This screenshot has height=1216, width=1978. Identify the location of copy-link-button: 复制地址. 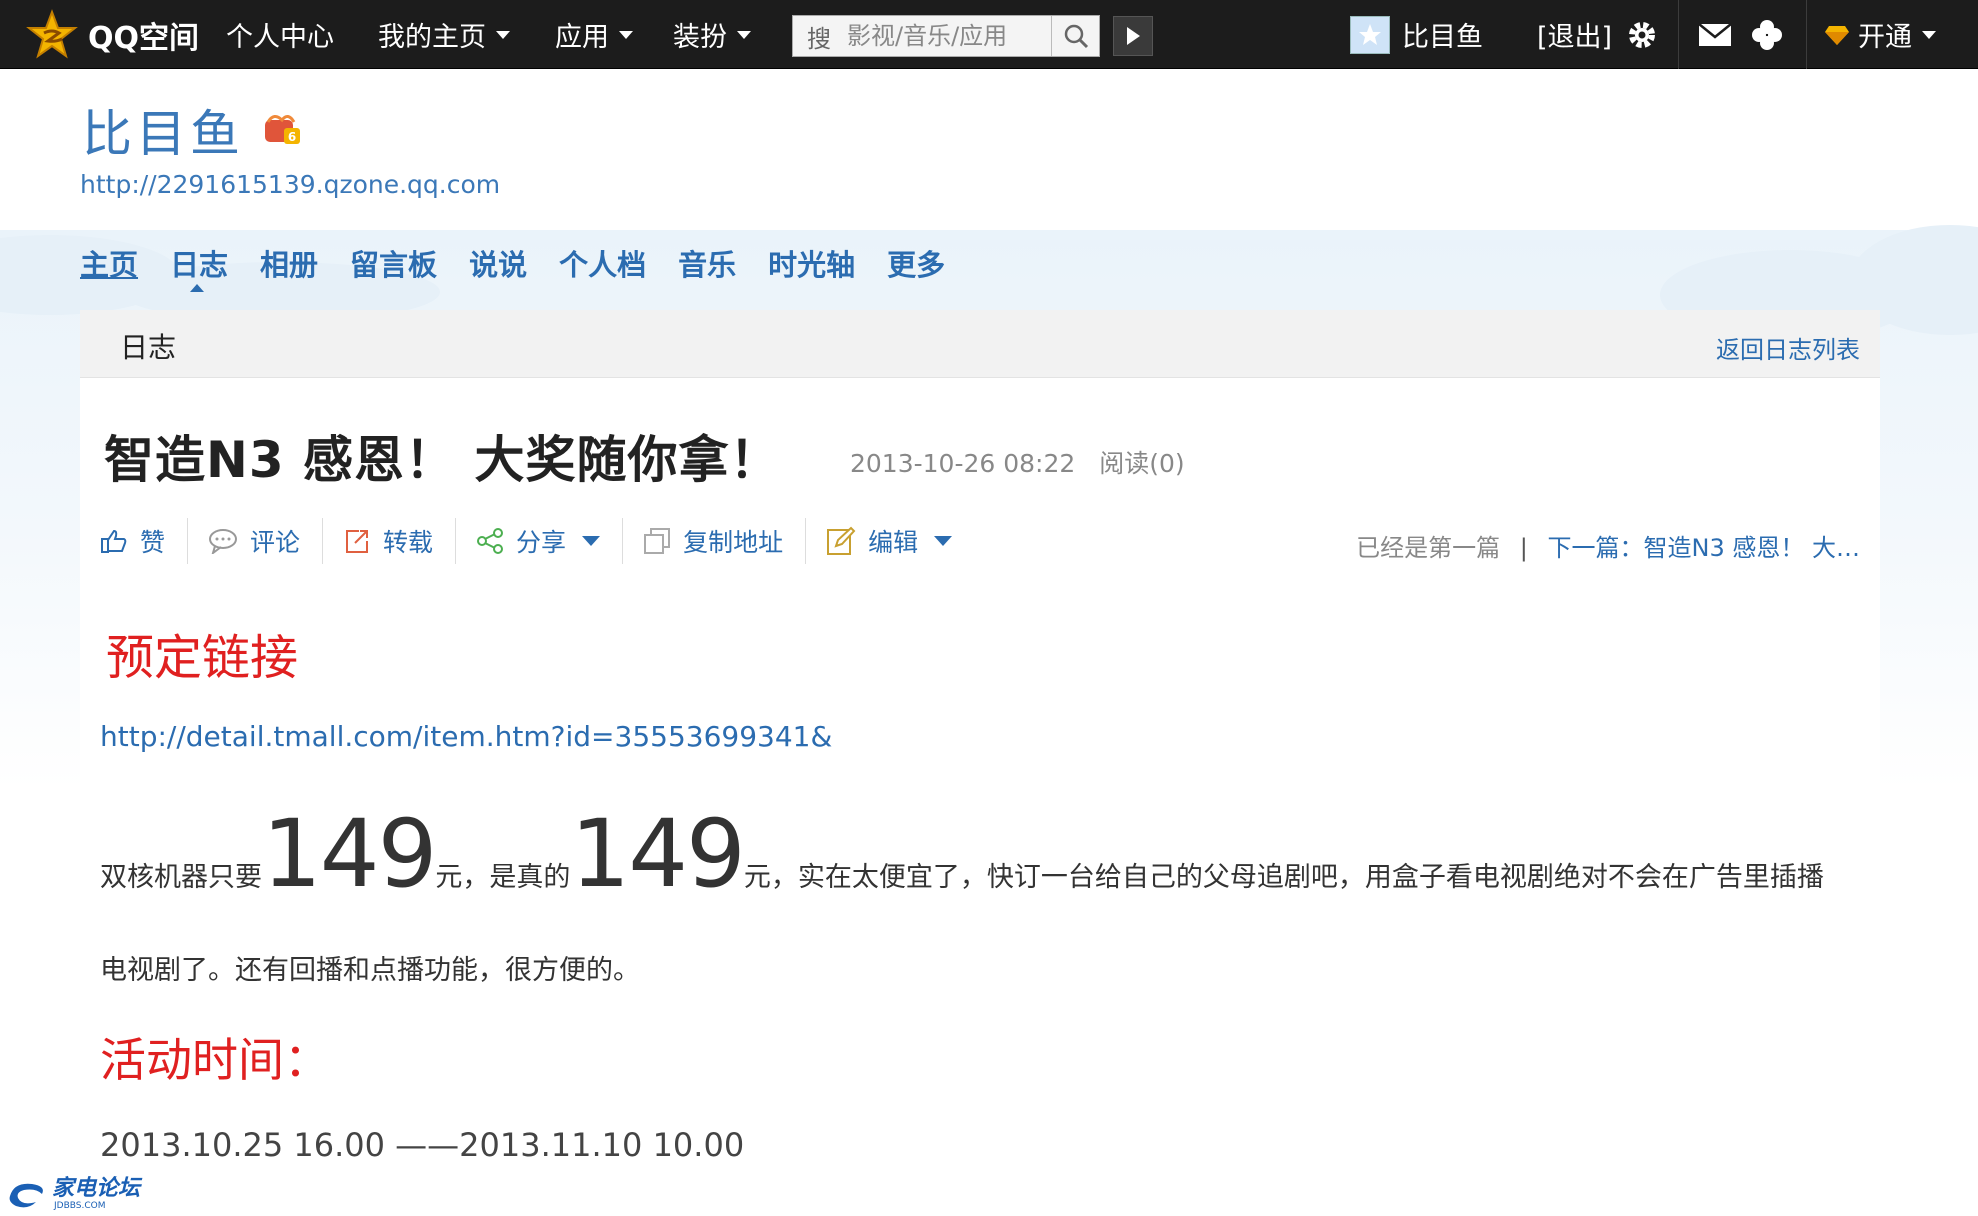
(725, 541).